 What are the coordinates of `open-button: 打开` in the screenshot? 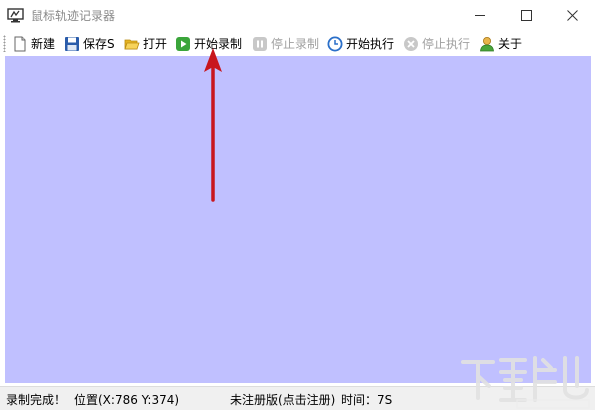 It's located at (145, 43).